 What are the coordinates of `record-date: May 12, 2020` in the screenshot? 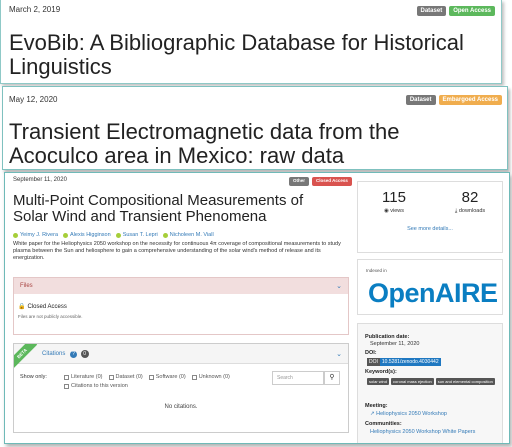 It's located at (33, 99).